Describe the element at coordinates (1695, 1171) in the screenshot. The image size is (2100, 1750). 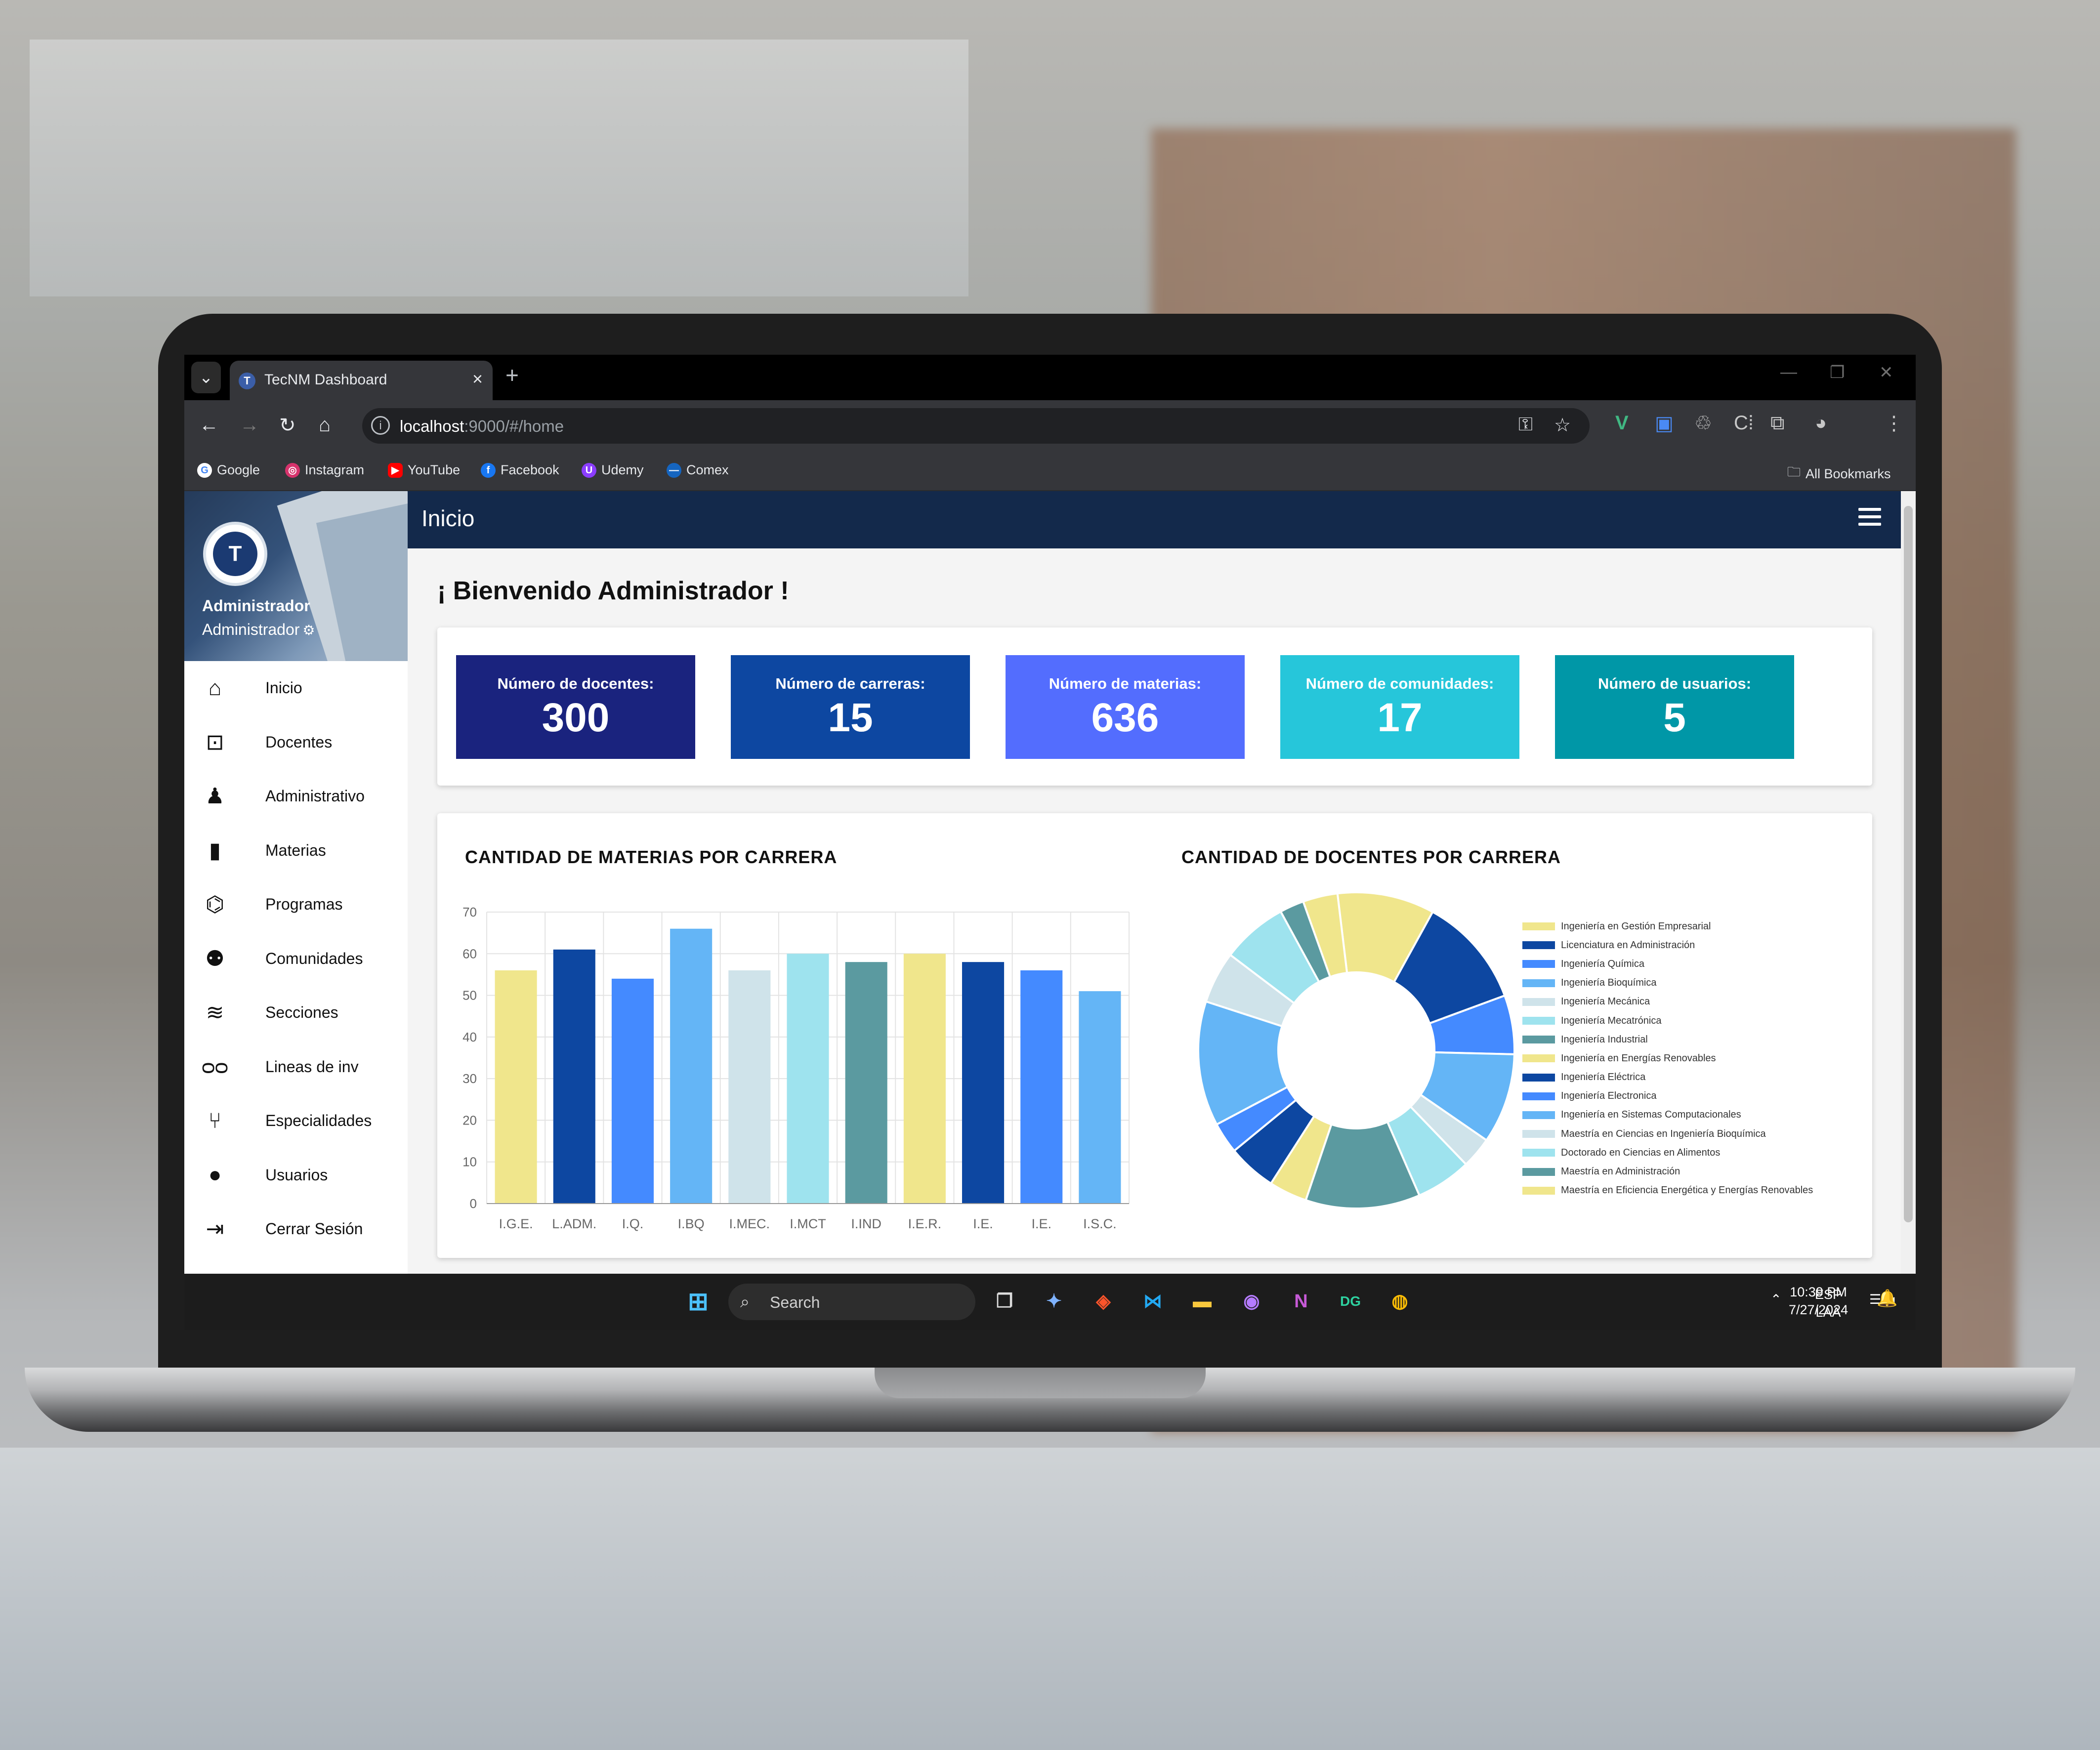
I see `legend-item: Maestría en Administración` at that location.